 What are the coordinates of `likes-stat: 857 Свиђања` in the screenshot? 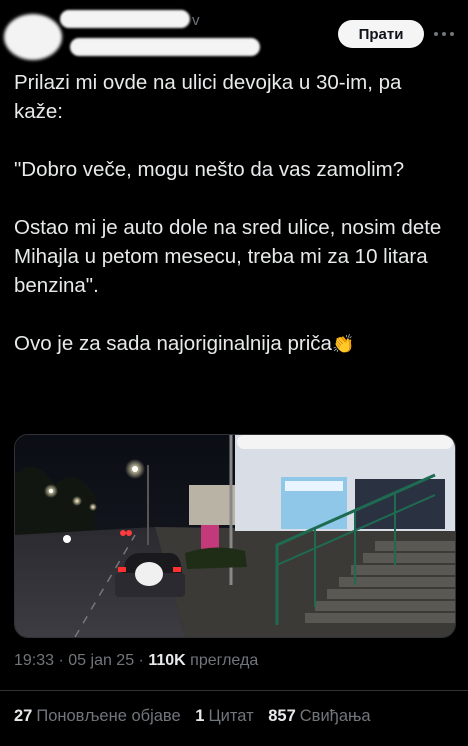 It's located at (319, 716).